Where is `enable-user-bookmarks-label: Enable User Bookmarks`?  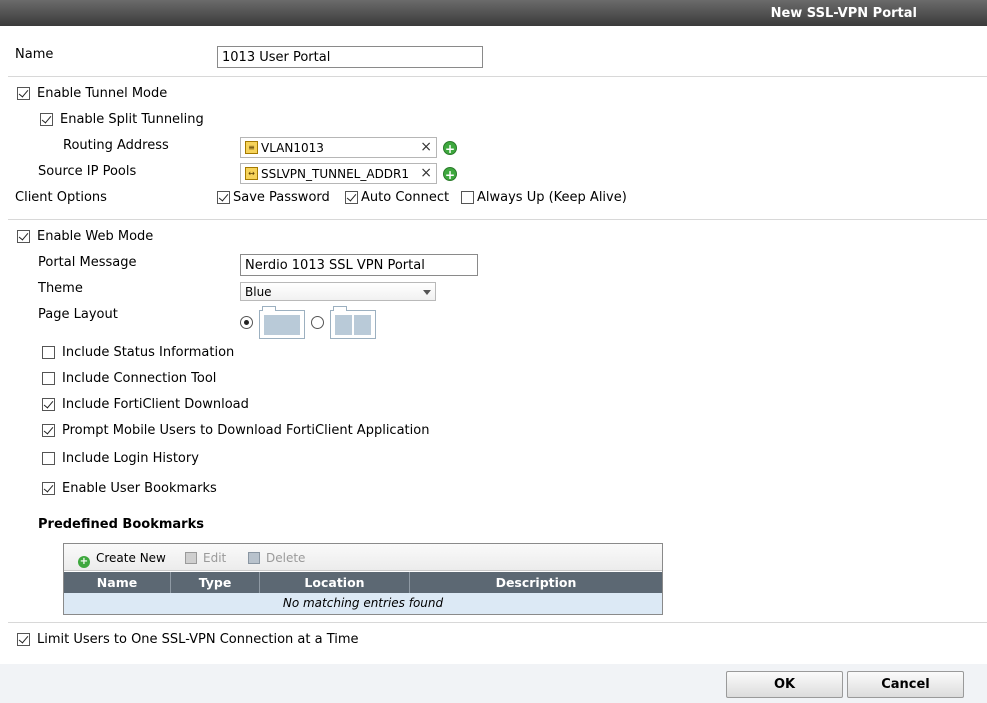 enable-user-bookmarks-label: Enable User Bookmarks is located at coordinates (139, 488).